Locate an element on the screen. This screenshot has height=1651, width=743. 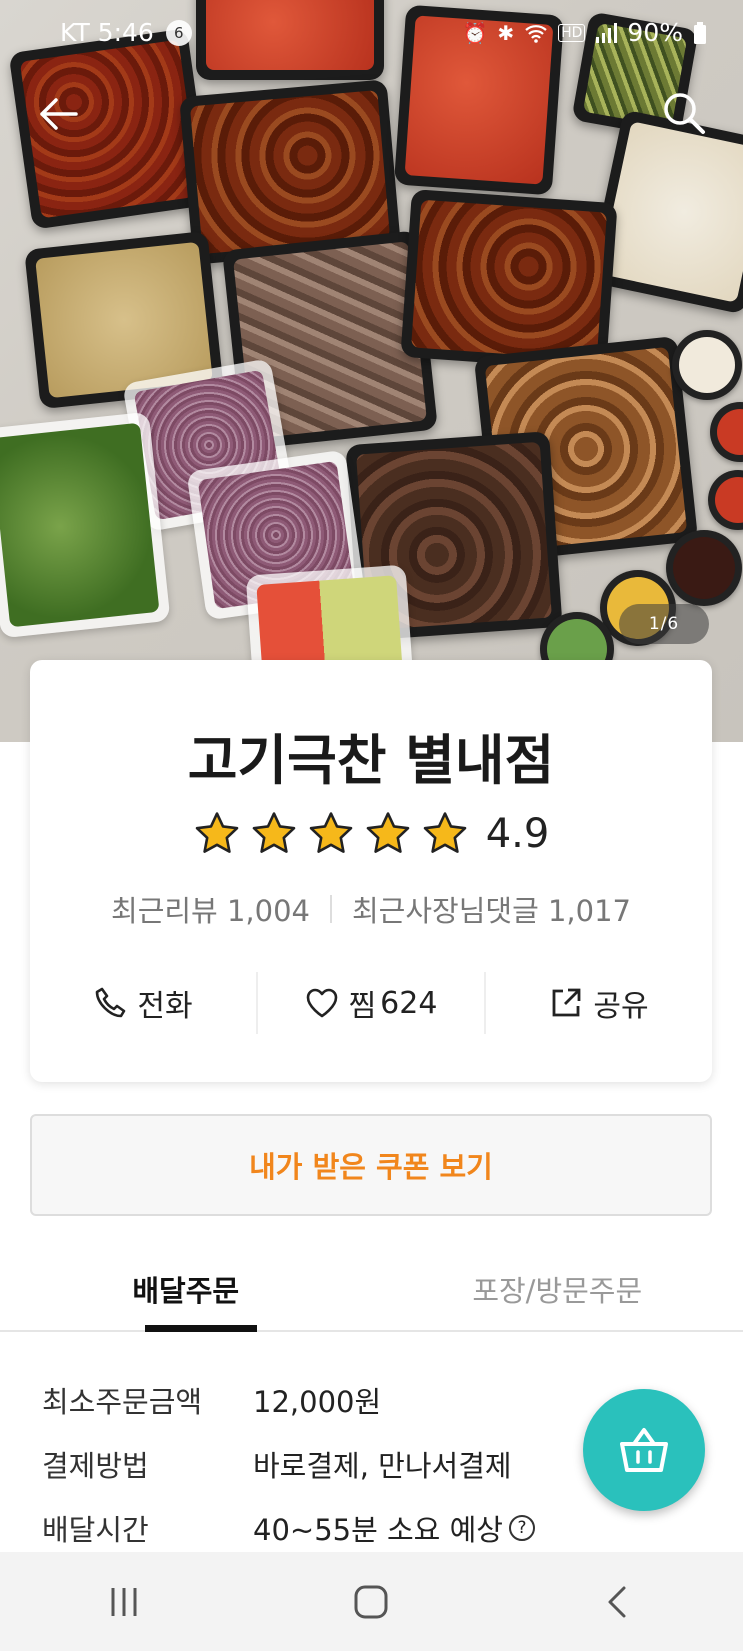
call-button: 전화 is located at coordinates (143, 1003).